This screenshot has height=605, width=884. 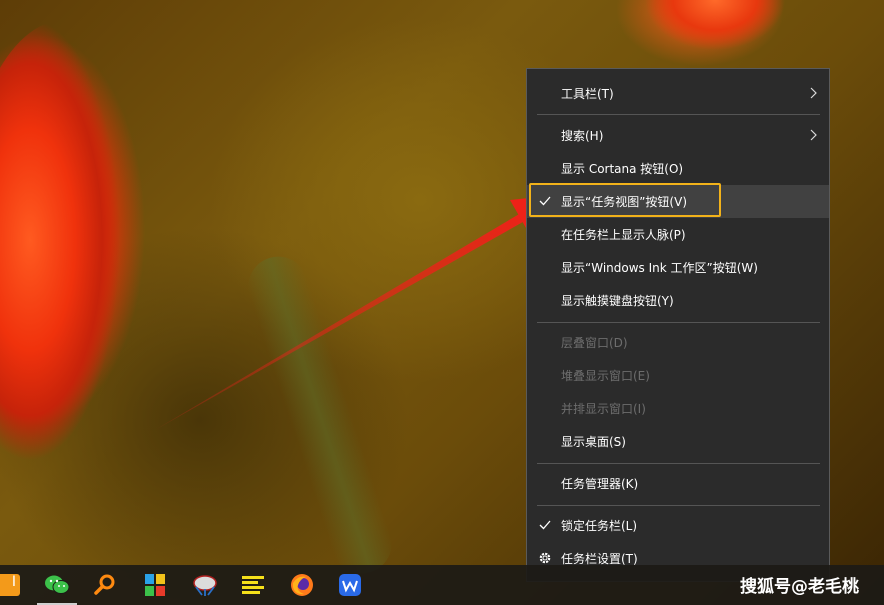 I want to click on menu-item-touch-keyboard: 显示触摸键盘按钮(Y), so click(x=678, y=300).